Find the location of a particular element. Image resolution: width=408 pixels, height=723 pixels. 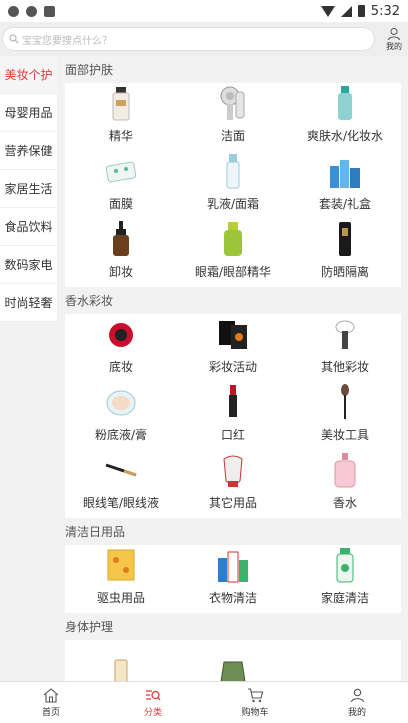

subcategory-item: 口红 is located at coordinates (233, 416).